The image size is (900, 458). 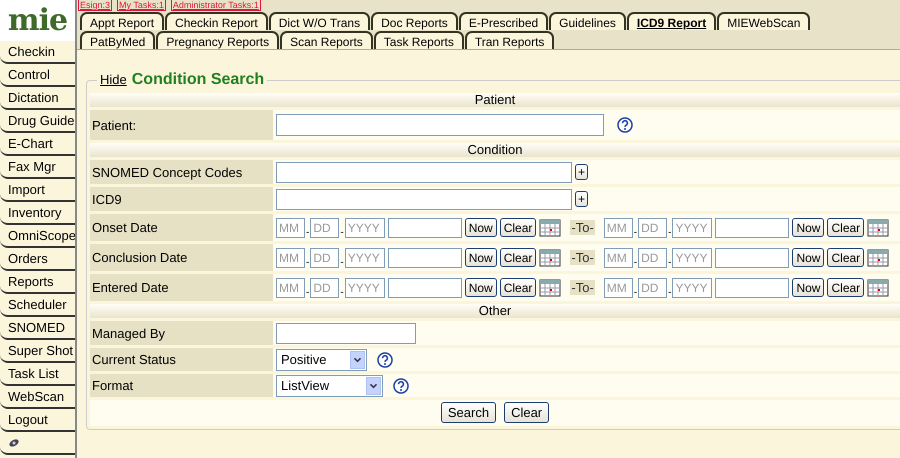 I want to click on report-tab: Pregnancy Reports, so click(x=218, y=40).